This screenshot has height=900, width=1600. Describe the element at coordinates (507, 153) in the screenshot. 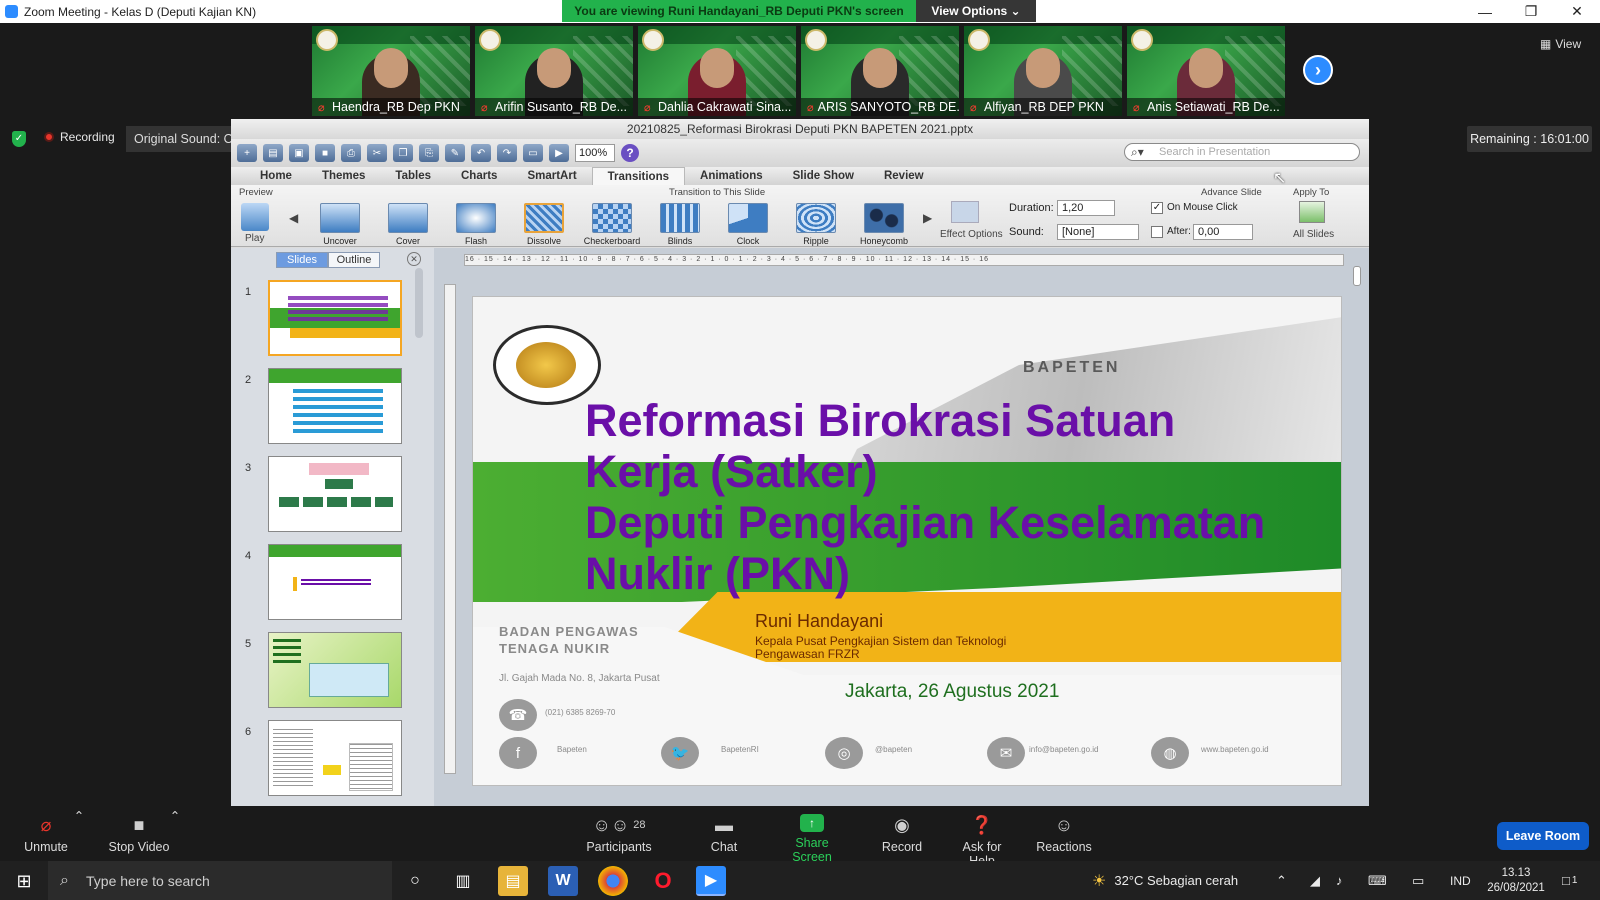

I see `redo-icon: ↷` at that location.